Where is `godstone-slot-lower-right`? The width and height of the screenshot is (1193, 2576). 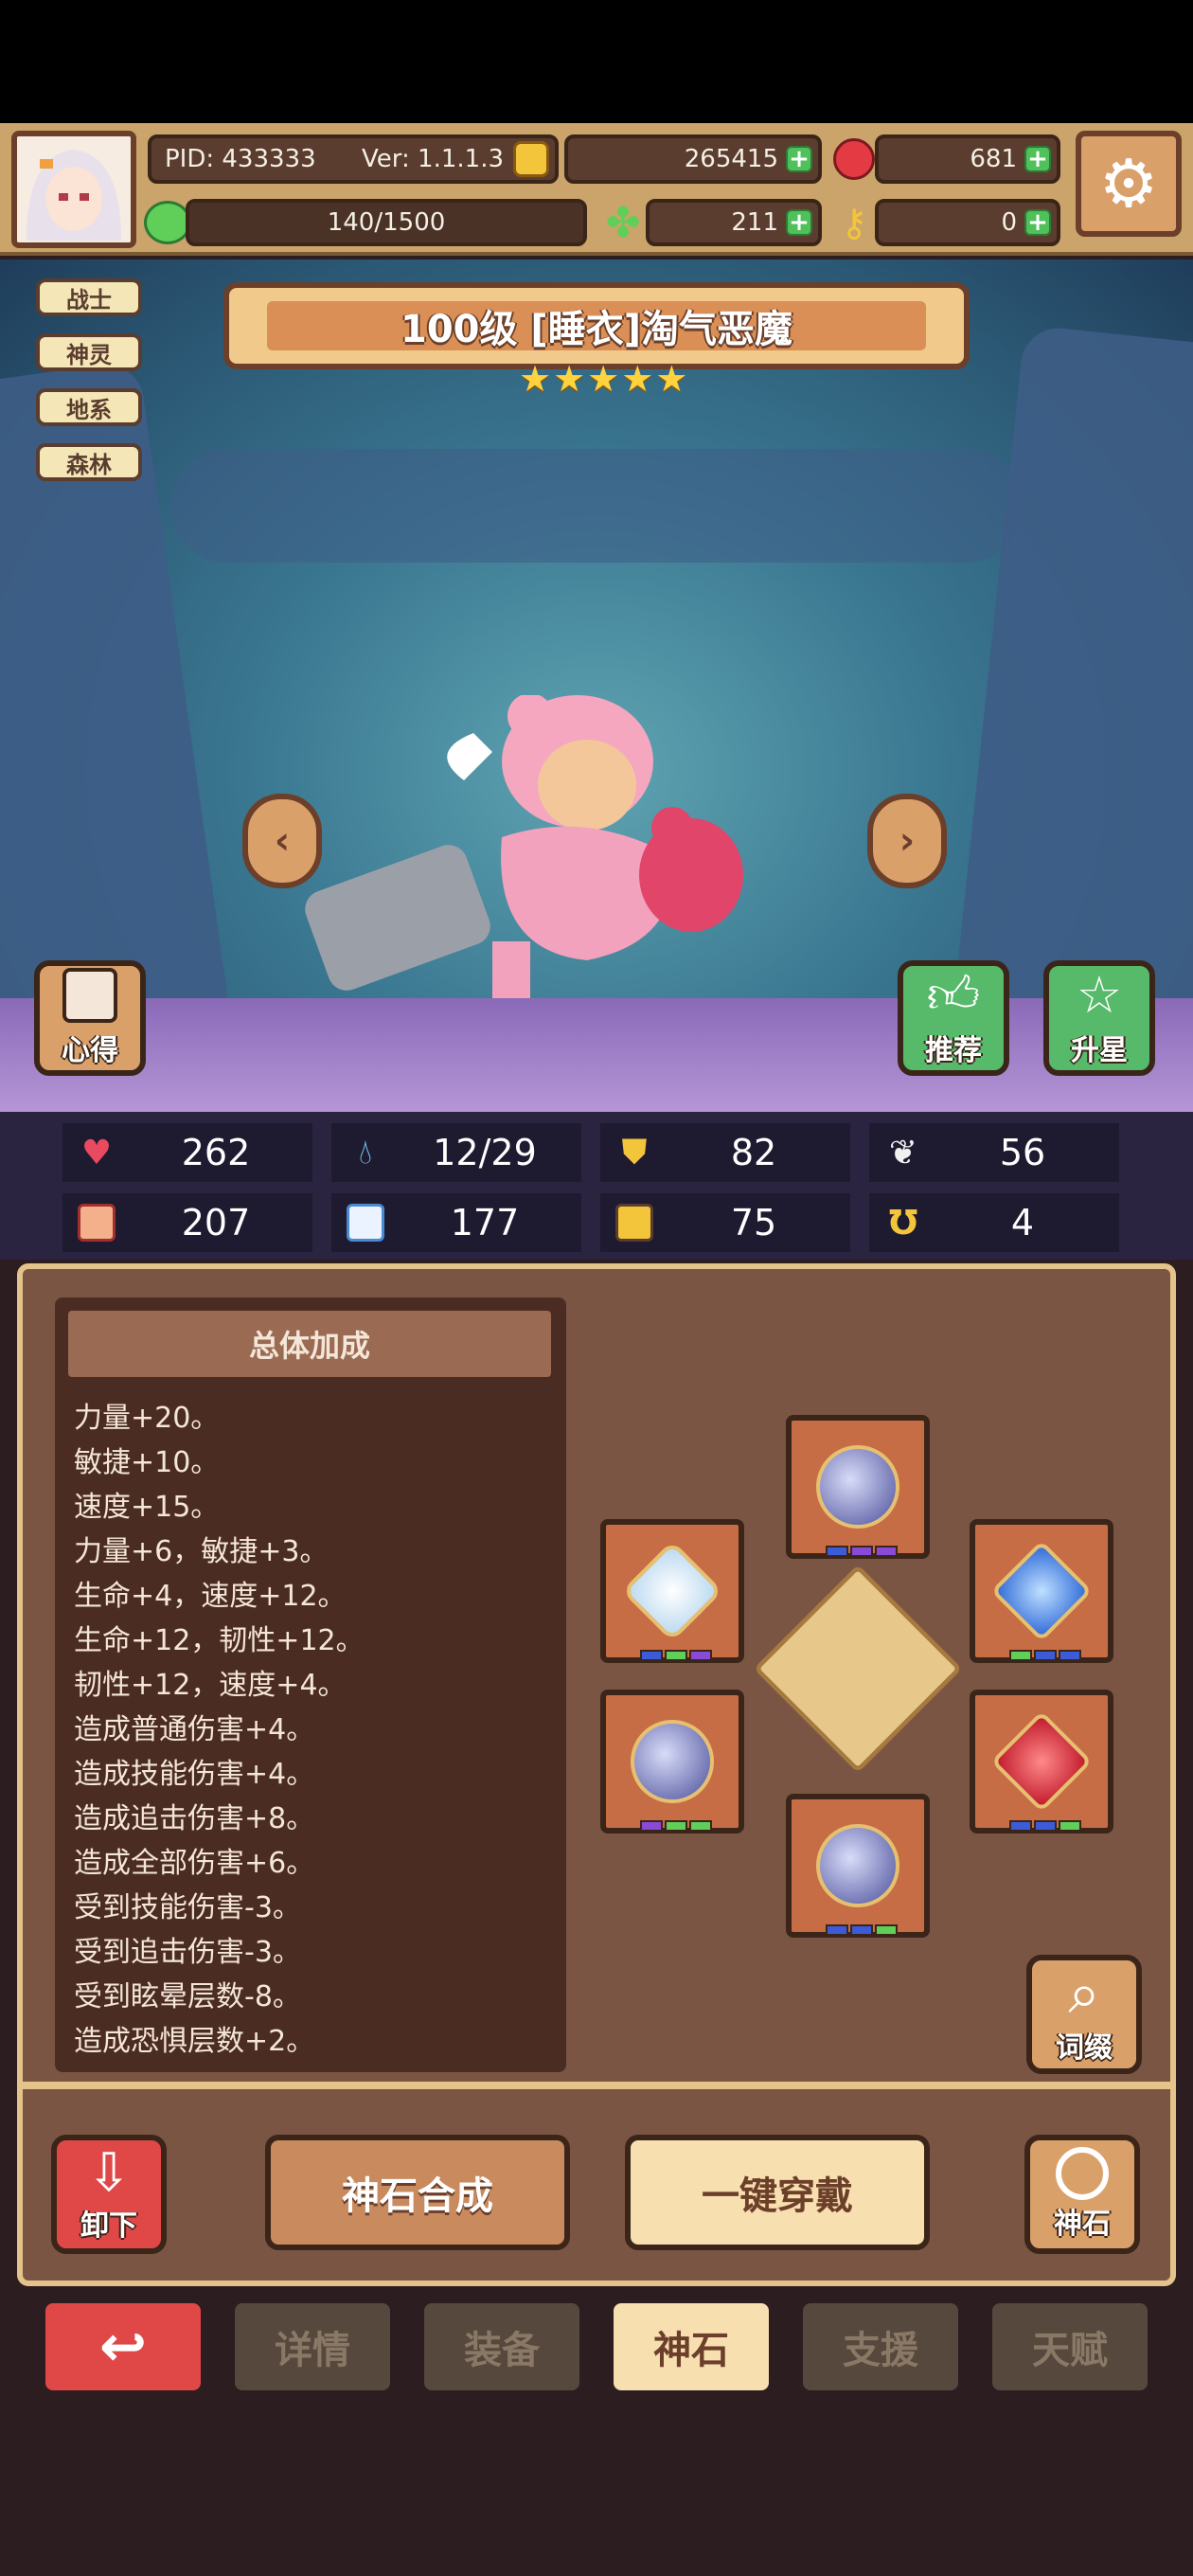 godstone-slot-lower-right is located at coordinates (1041, 1762).